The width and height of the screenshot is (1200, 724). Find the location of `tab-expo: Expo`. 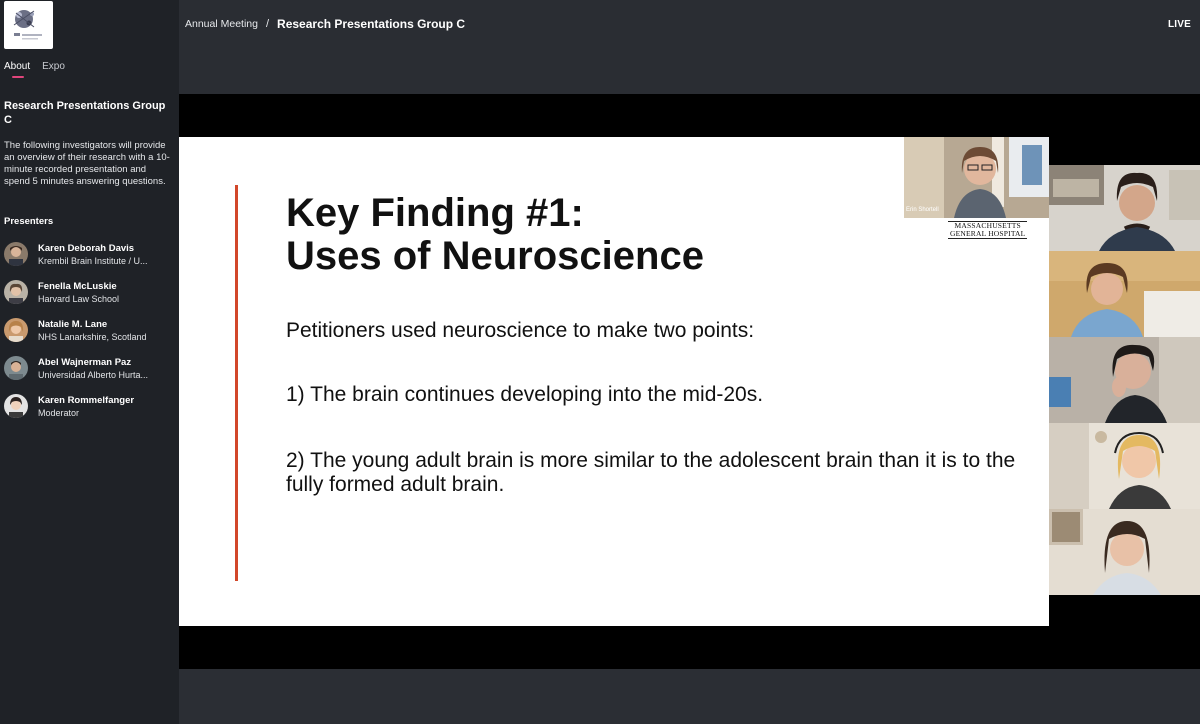

tab-expo: Expo is located at coordinates (53, 69).